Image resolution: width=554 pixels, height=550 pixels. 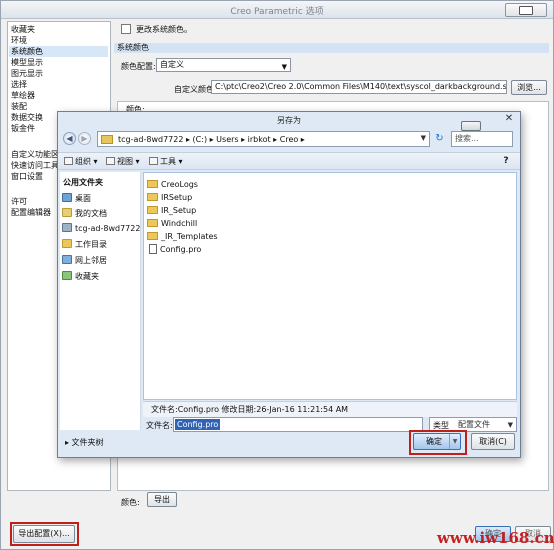 I want to click on watermark: www.iw168.cn, so click(x=495, y=538).